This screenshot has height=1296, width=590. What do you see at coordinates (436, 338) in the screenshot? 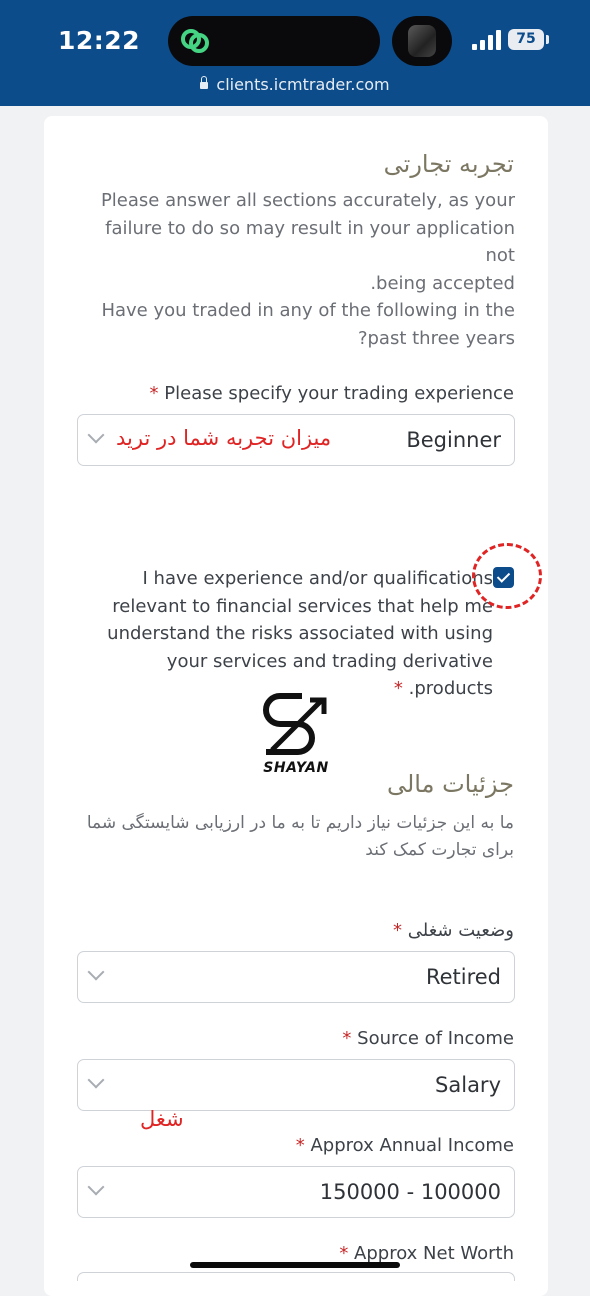
I see `intro-line: ?past three years` at bounding box center [436, 338].